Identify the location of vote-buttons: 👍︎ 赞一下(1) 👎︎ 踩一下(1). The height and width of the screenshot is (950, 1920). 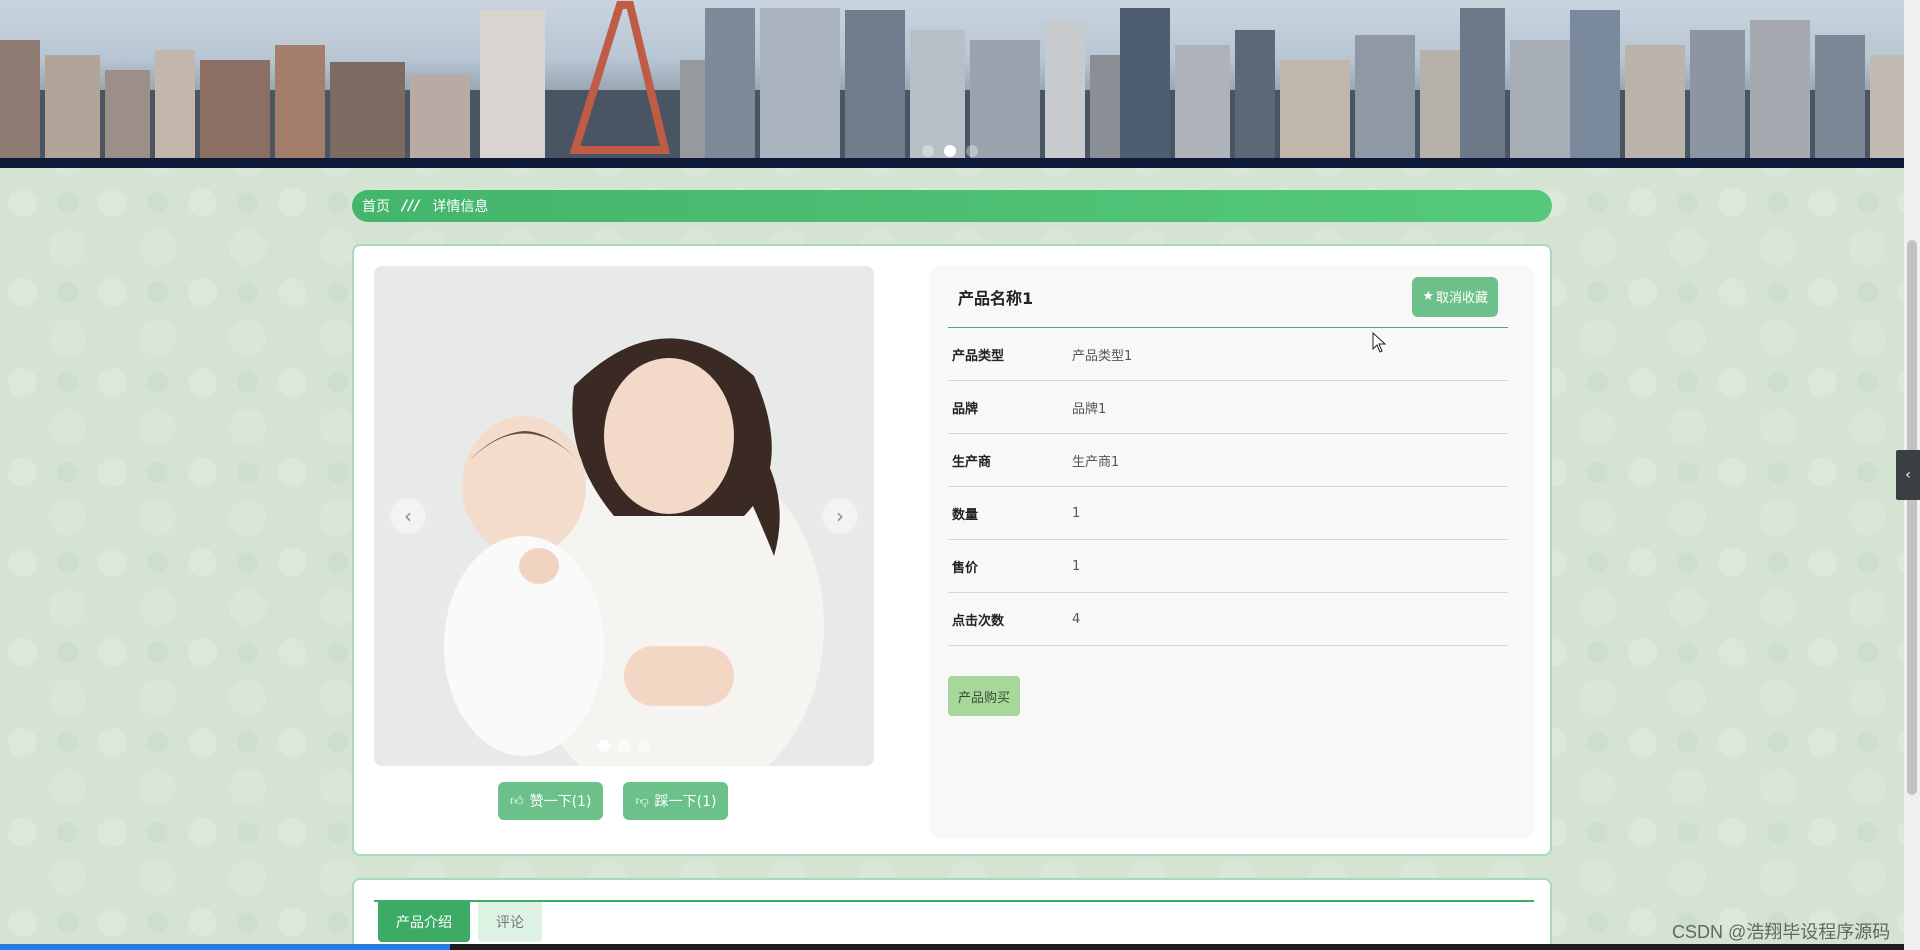
(613, 801).